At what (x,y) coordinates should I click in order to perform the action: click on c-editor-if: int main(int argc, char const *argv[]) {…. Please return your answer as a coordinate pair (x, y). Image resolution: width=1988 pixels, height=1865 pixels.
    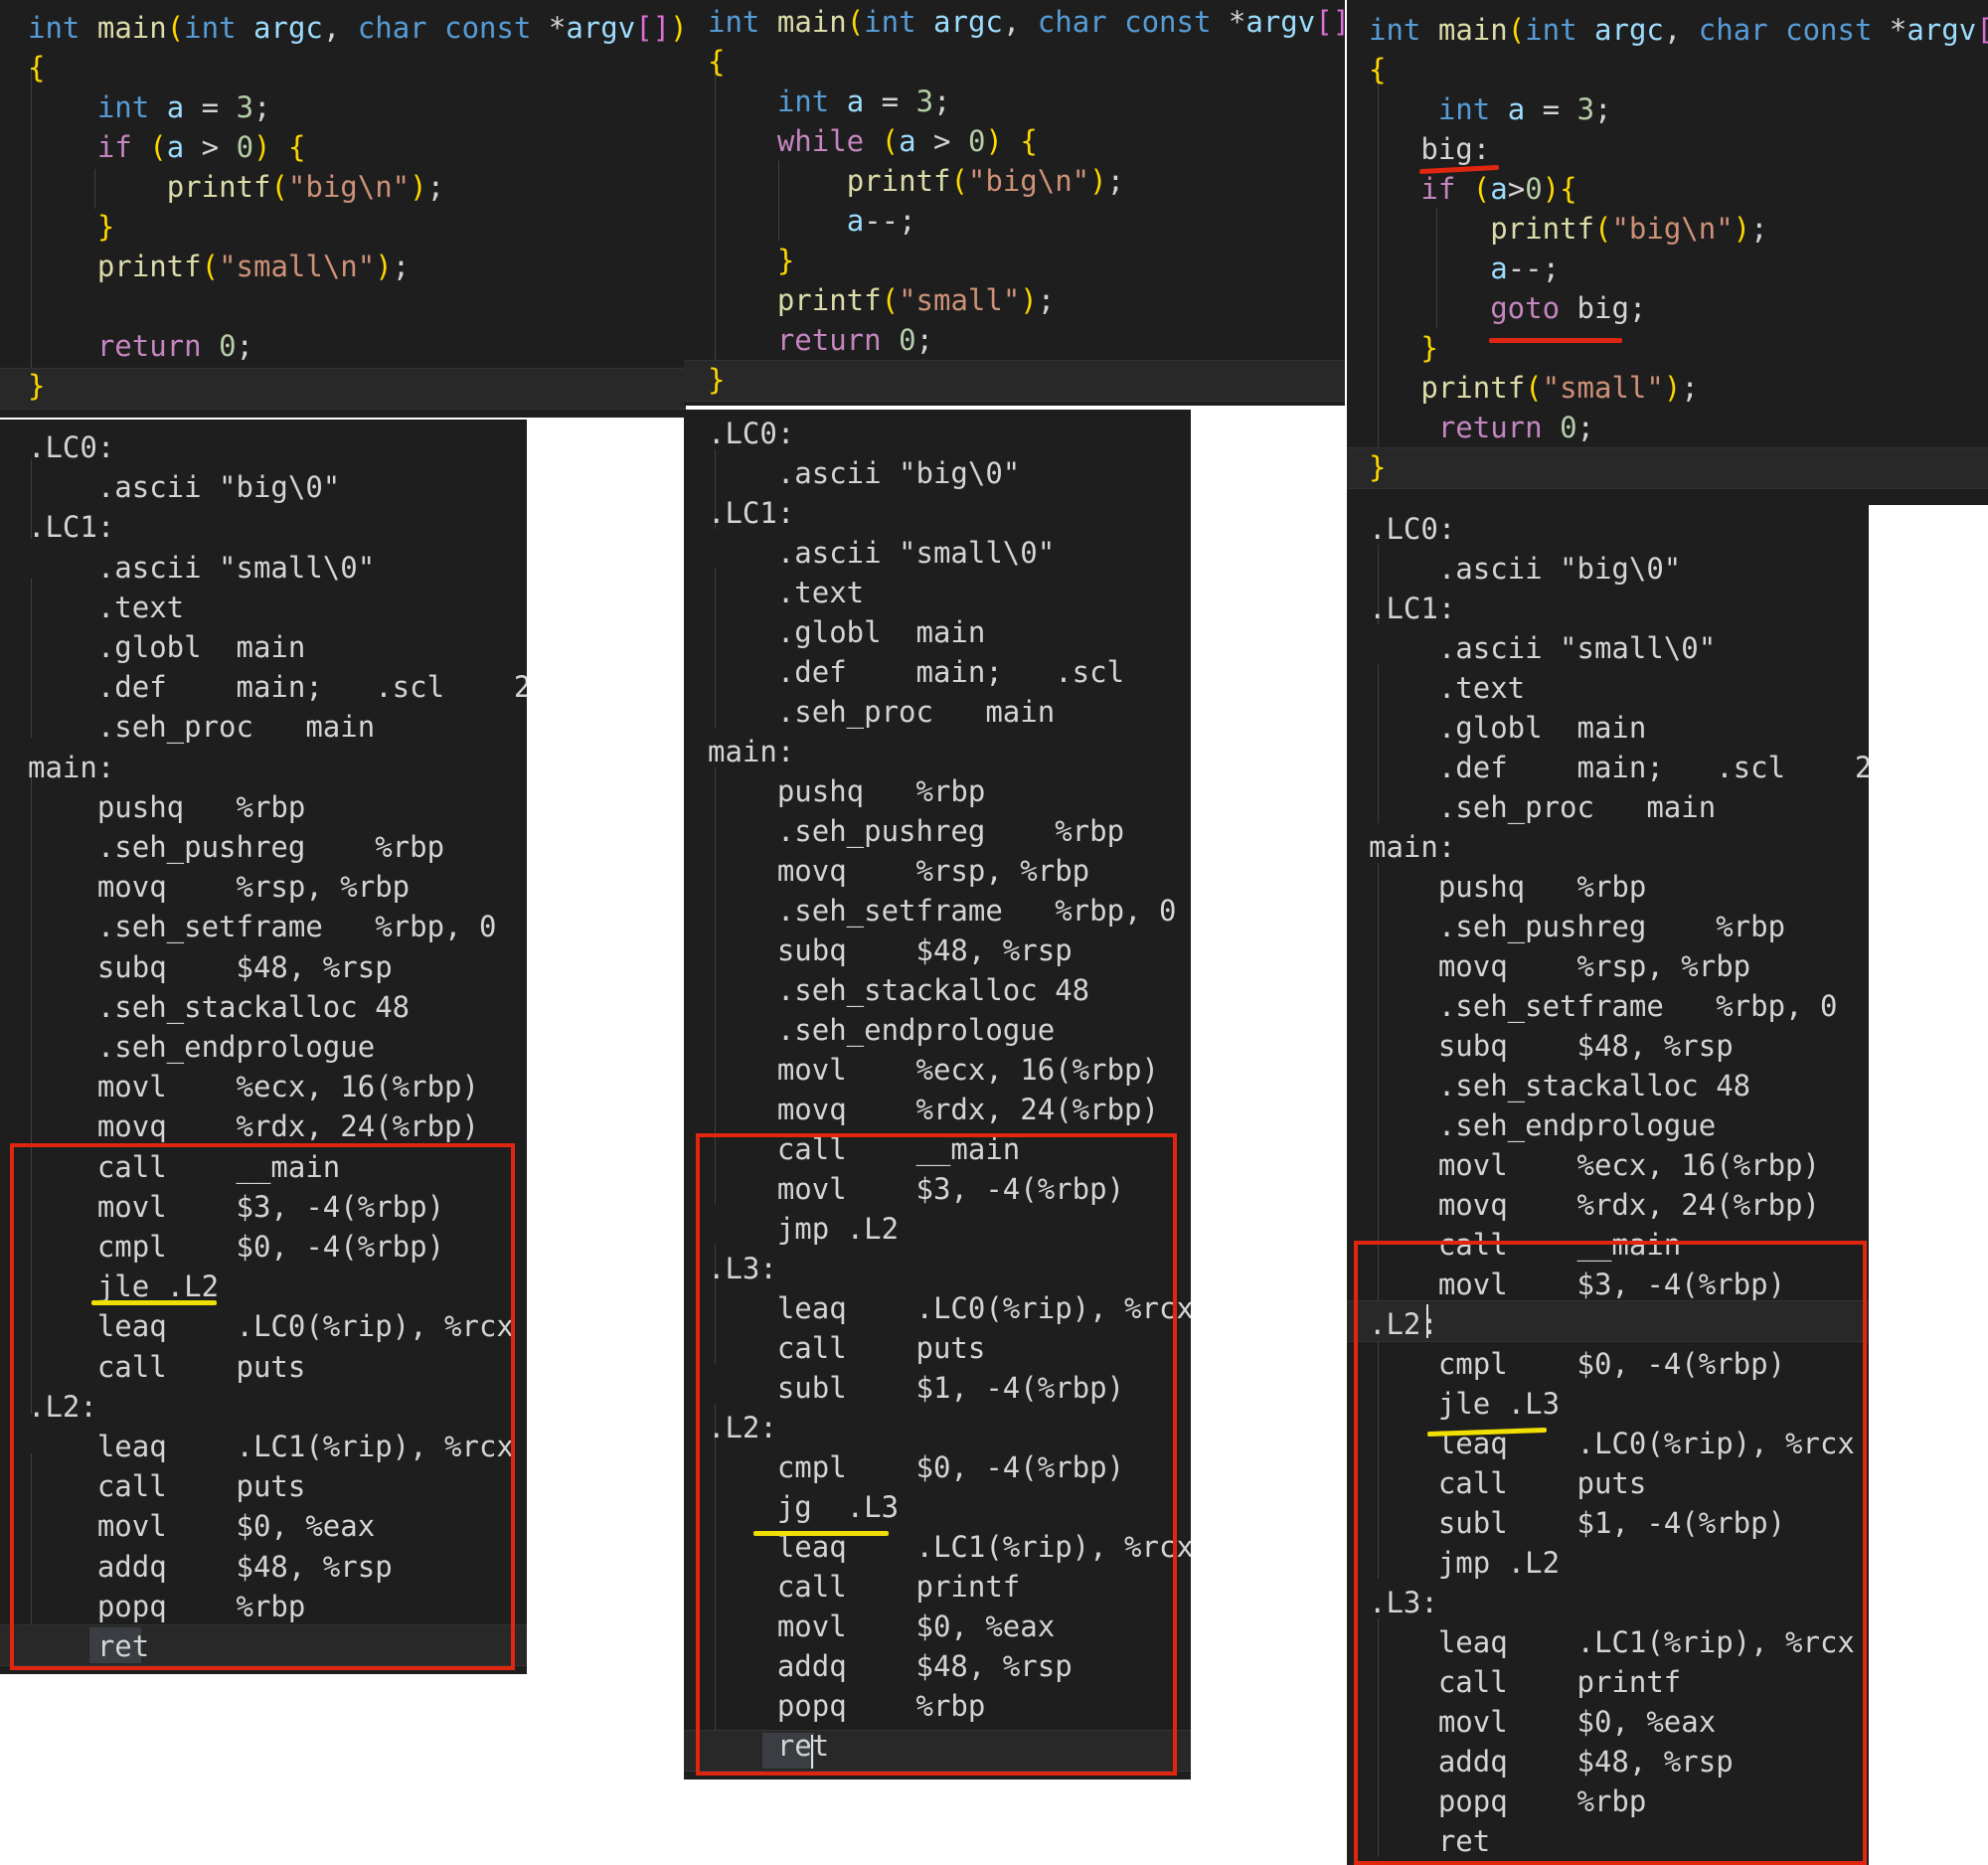
    Looking at the image, I should click on (343, 209).